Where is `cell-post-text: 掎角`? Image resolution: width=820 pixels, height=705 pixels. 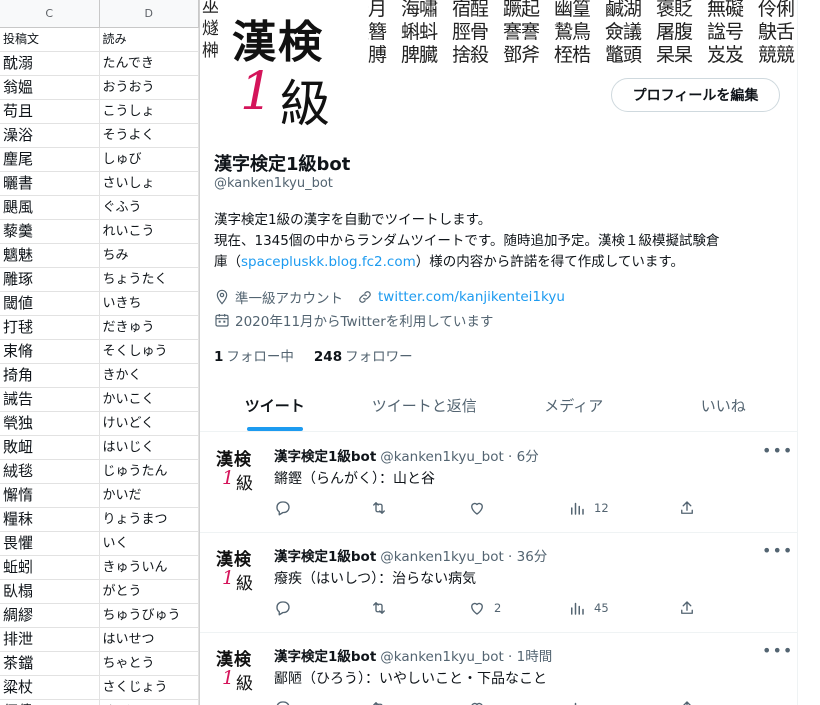
cell-post-text: 掎角 is located at coordinates (50, 375).